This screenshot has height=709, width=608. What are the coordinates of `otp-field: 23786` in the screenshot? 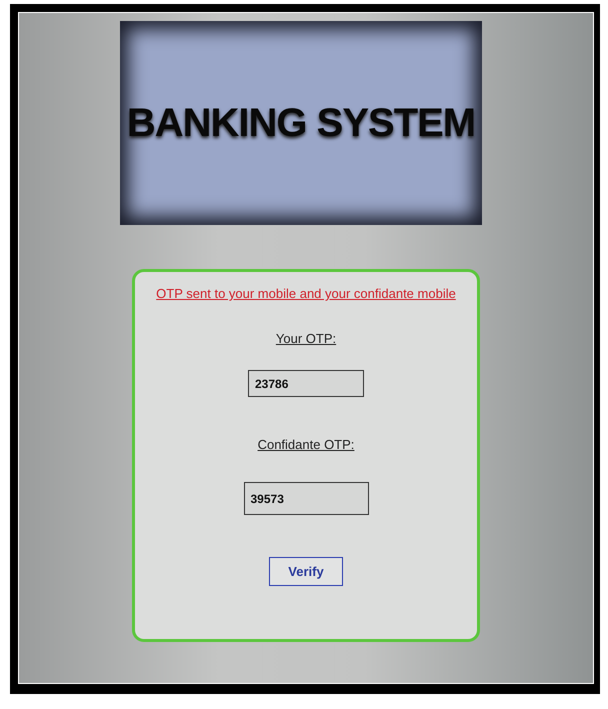 It's located at (306, 383).